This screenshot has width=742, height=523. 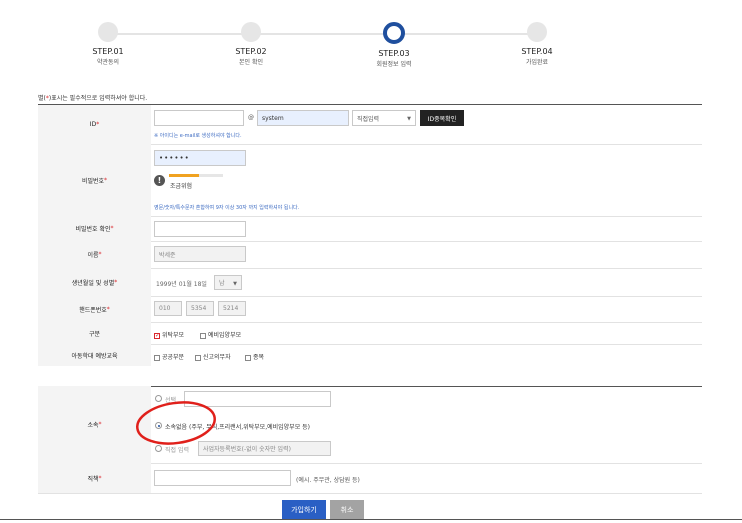 I want to click on birth-label: 생년월일 및 성별 *, so click(x=94, y=282).